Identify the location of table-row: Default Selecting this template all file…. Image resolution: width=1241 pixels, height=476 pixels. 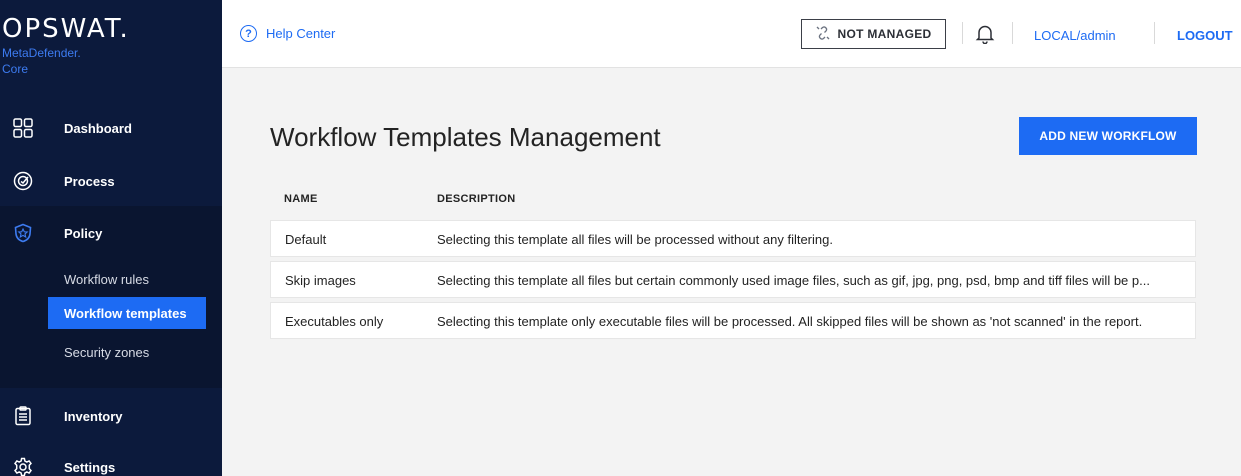
(733, 238).